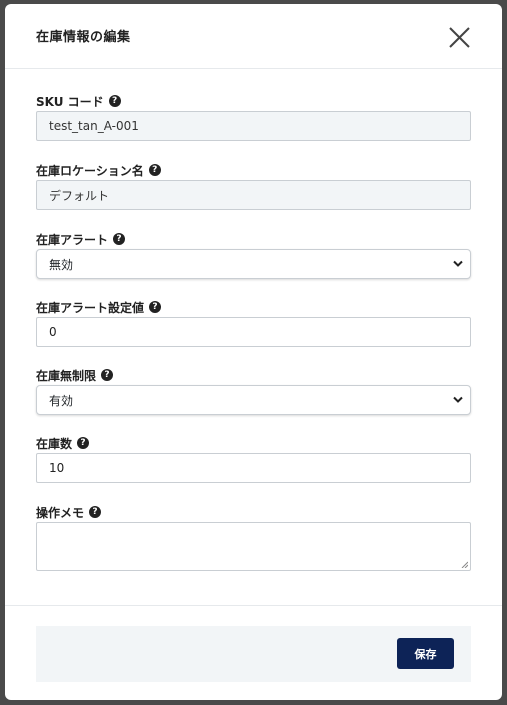  What do you see at coordinates (79, 195) in the screenshot?
I see `location-name-value: デフォルト` at bounding box center [79, 195].